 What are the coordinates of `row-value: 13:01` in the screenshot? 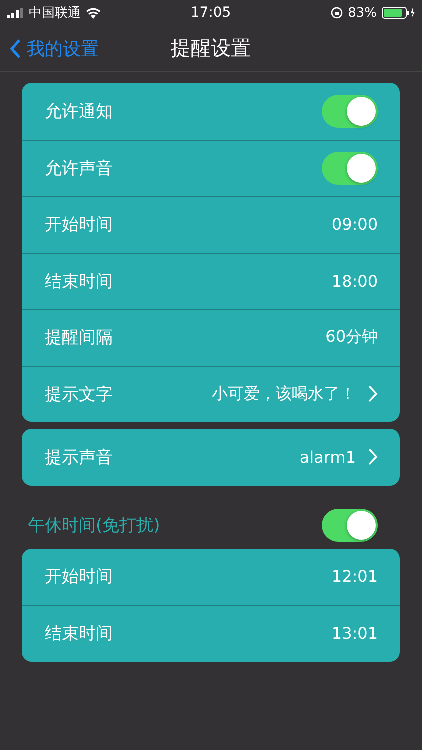 It's located at (355, 634).